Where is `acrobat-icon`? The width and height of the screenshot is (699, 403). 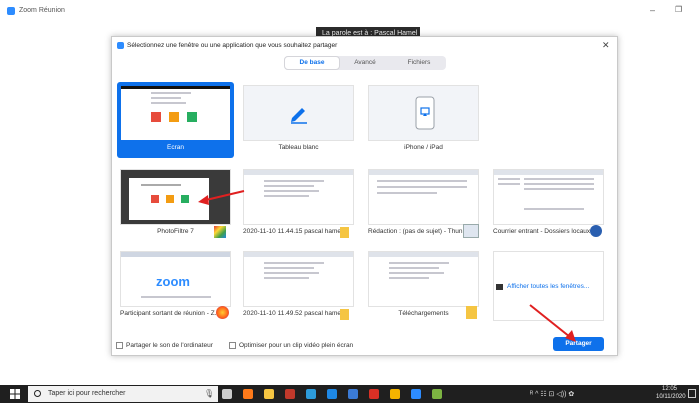 acrobat-icon is located at coordinates (374, 394).